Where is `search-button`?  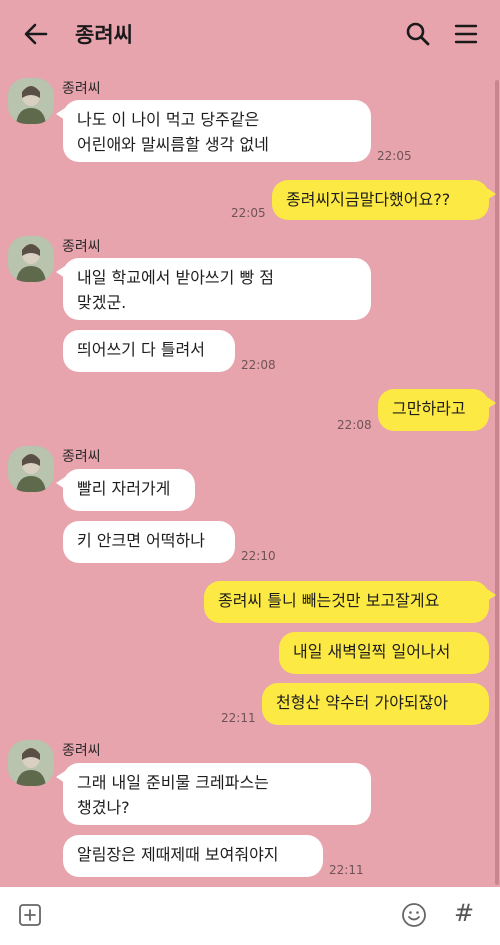 search-button is located at coordinates (418, 34).